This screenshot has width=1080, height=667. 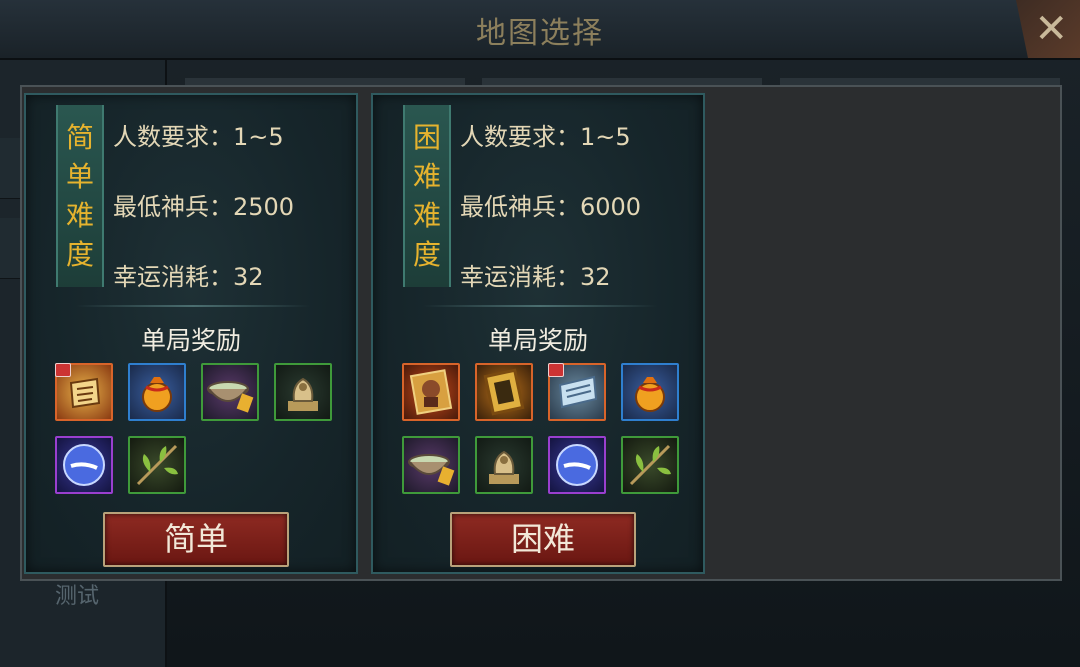 I want to click on golden-frame-icon, so click(x=504, y=392).